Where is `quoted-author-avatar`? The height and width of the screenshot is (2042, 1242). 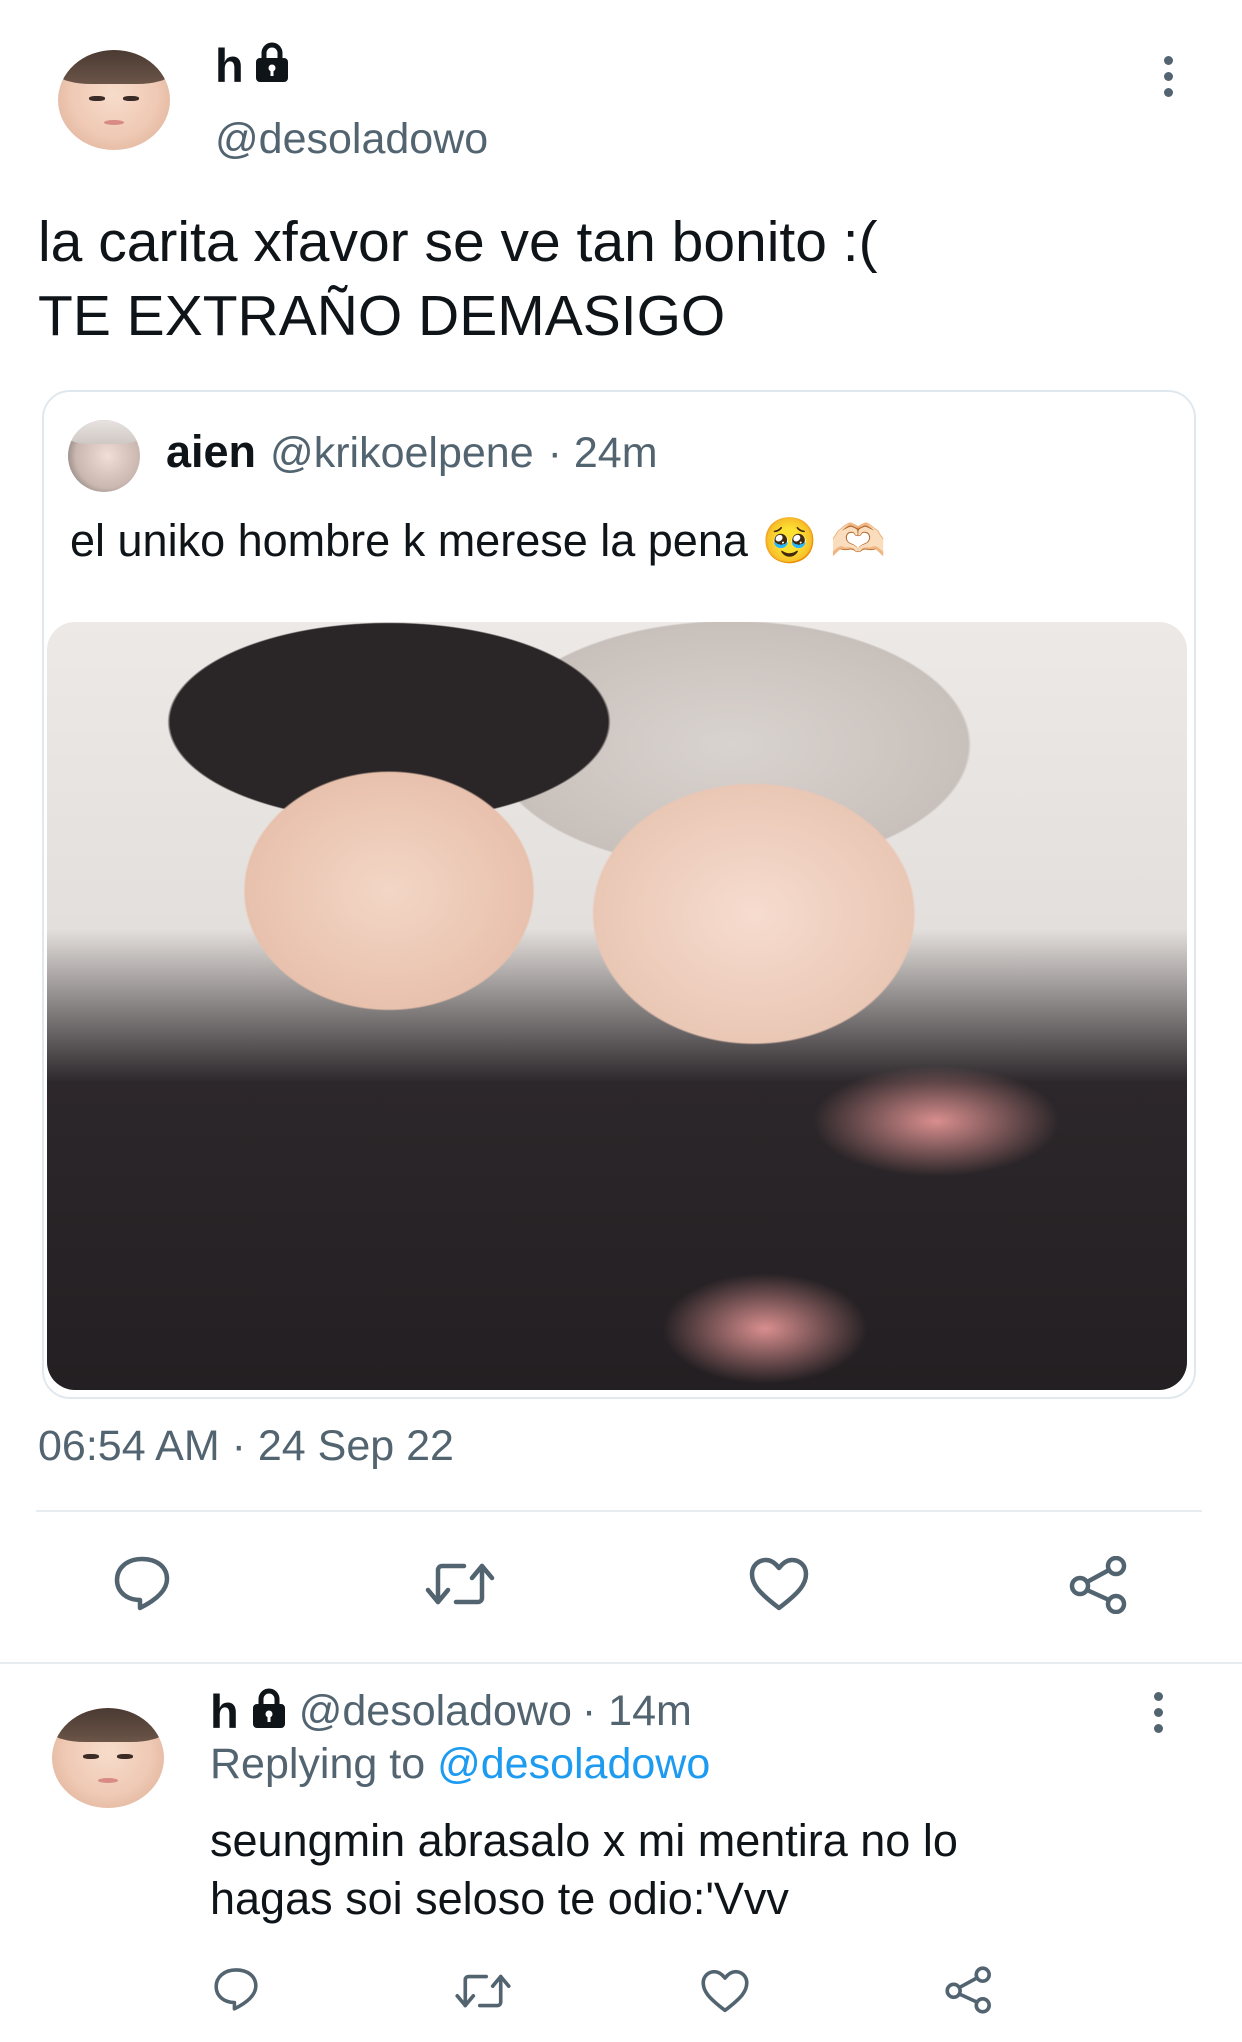
quoted-author-avatar is located at coordinates (104, 456).